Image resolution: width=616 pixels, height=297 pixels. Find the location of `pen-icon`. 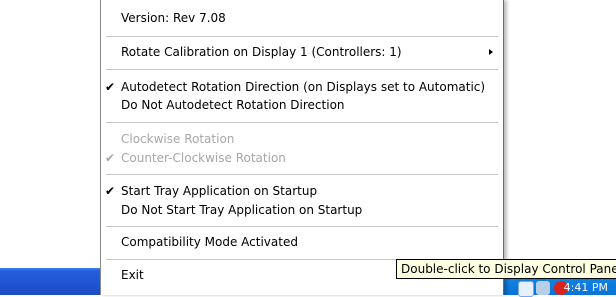

pen-icon is located at coordinates (543, 288).